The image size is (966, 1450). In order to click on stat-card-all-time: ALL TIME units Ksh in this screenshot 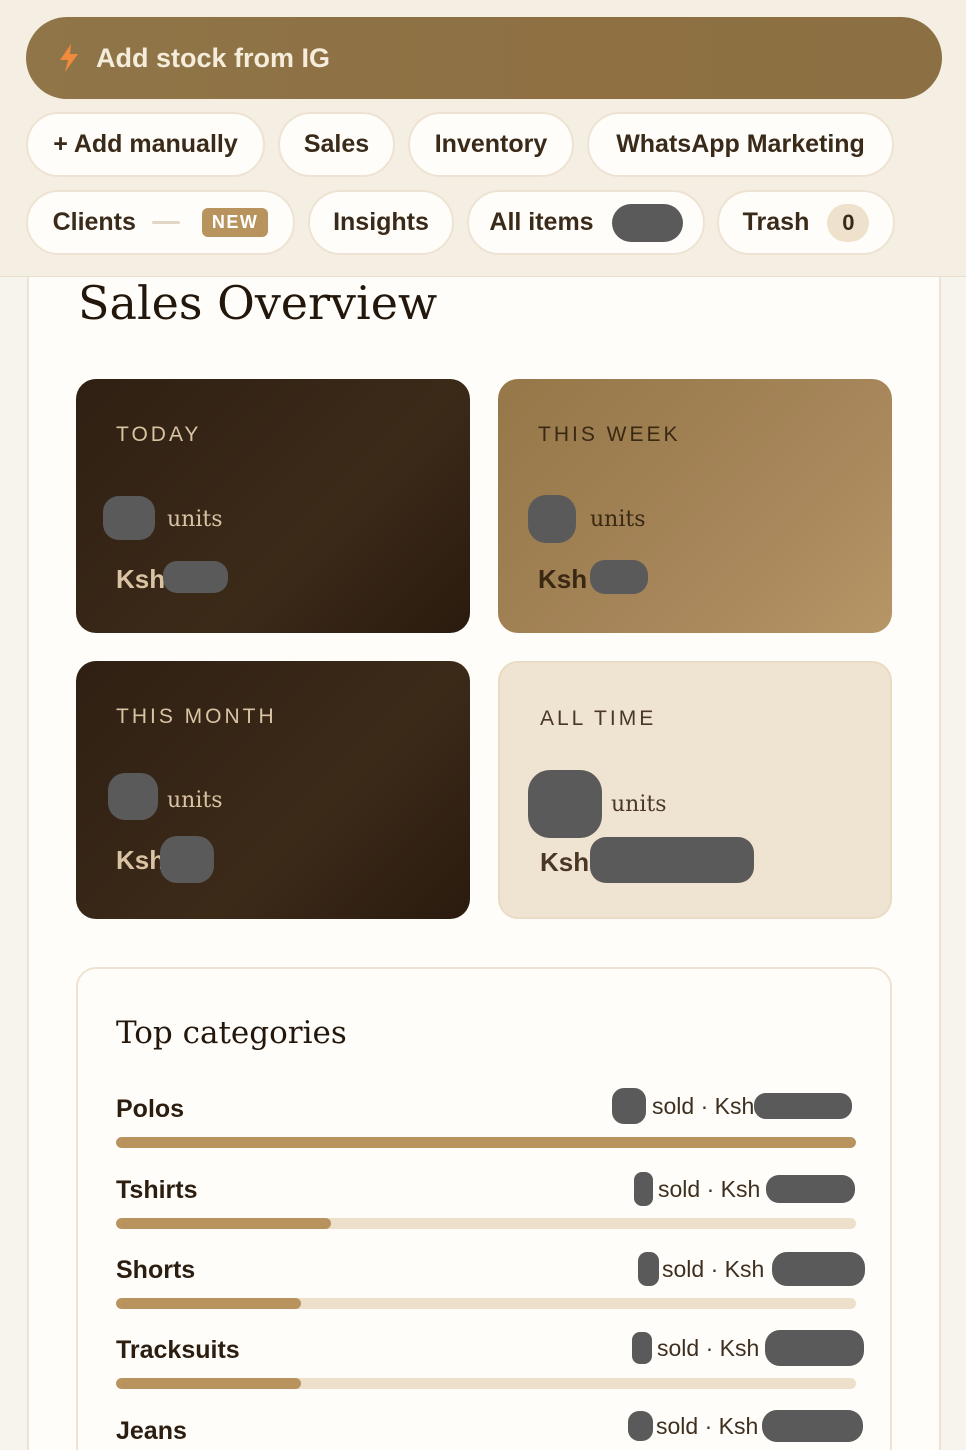, I will do `click(695, 790)`.